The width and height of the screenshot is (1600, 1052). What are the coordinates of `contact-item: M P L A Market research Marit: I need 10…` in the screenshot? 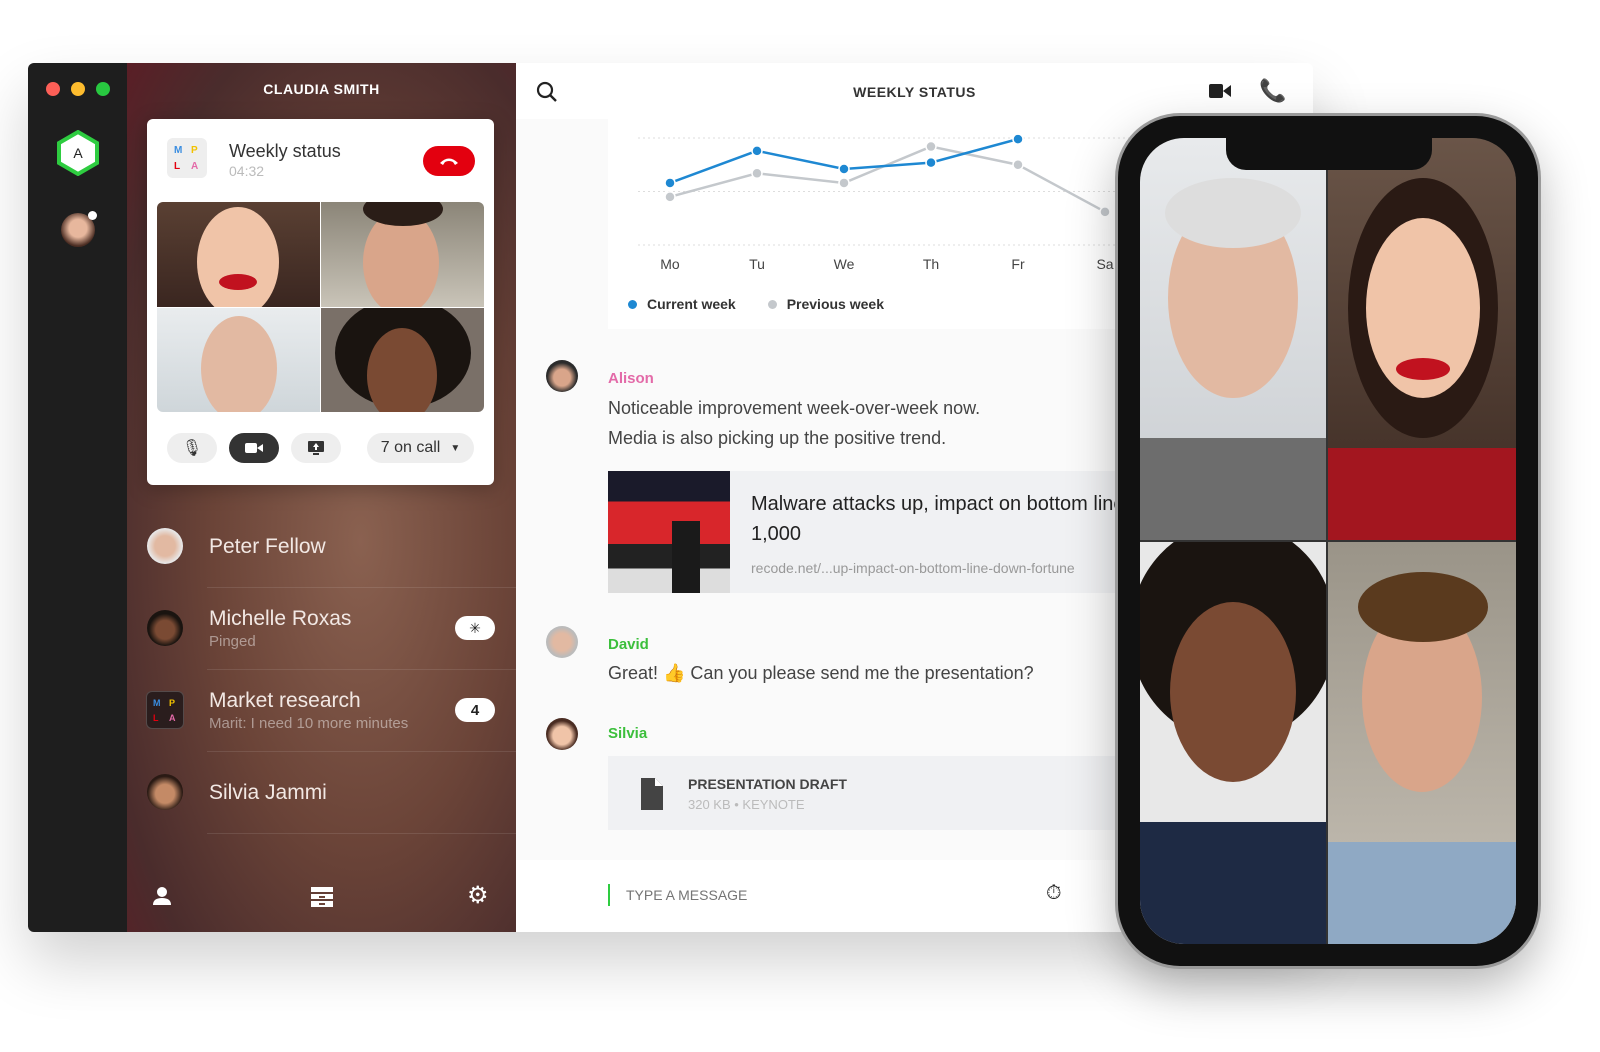 It's located at (321, 711).